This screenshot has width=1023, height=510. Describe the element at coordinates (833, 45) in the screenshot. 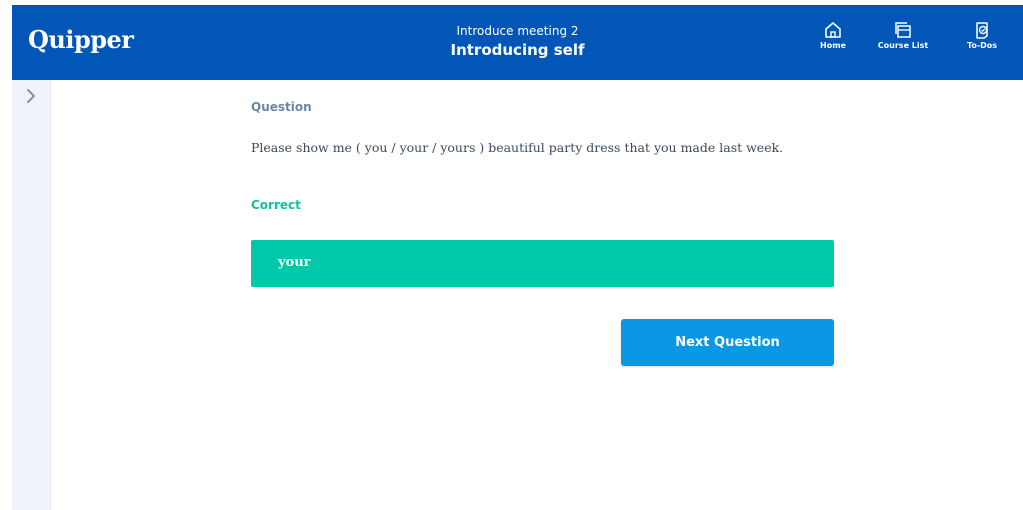

I see `nav-home-label: Home` at that location.